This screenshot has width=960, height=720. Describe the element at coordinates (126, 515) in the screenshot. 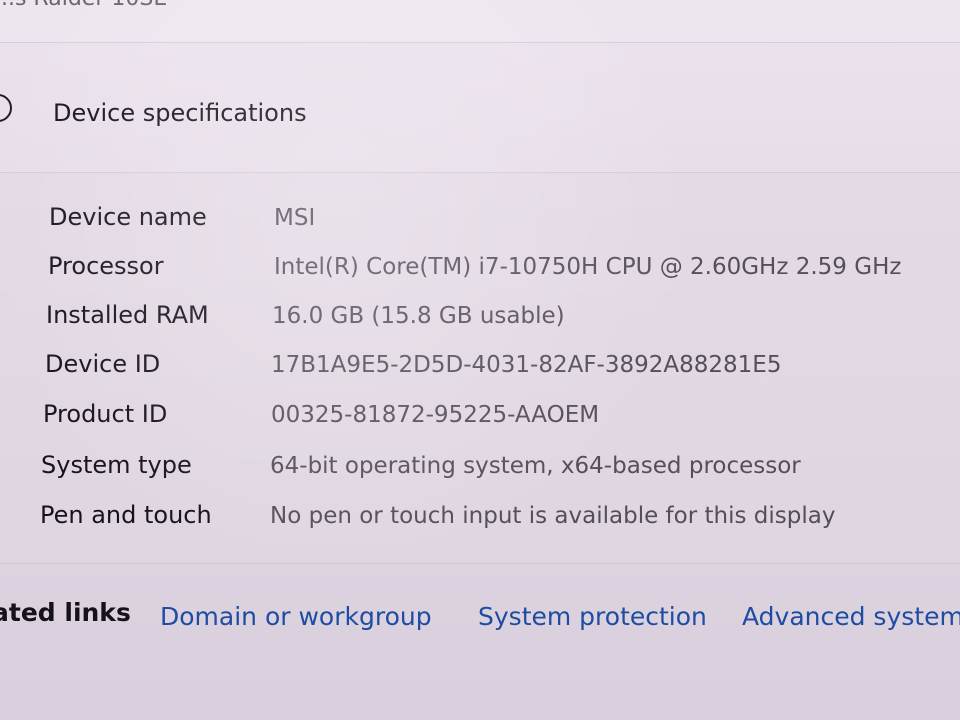

I see `pen-touch-label: Pen and touch` at that location.